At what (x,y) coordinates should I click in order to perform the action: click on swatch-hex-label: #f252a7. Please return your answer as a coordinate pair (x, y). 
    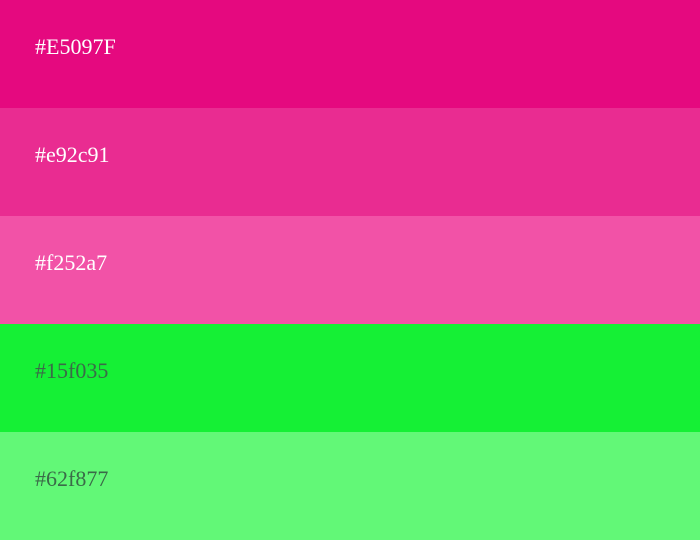
    Looking at the image, I should click on (71, 262).